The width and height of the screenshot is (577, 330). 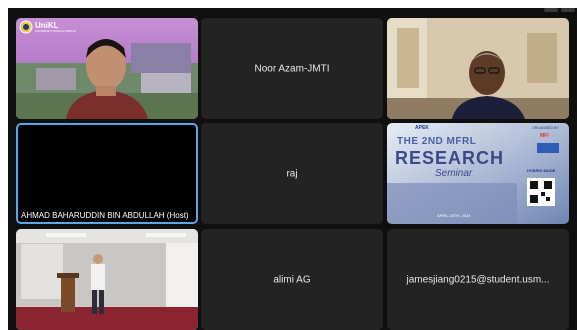 I want to click on participant-name: raj, so click(x=292, y=173).